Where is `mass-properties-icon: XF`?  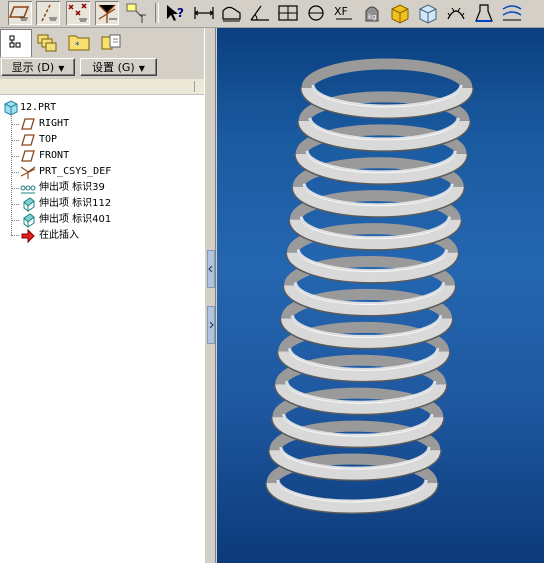 mass-properties-icon: XF is located at coordinates (343, 12).